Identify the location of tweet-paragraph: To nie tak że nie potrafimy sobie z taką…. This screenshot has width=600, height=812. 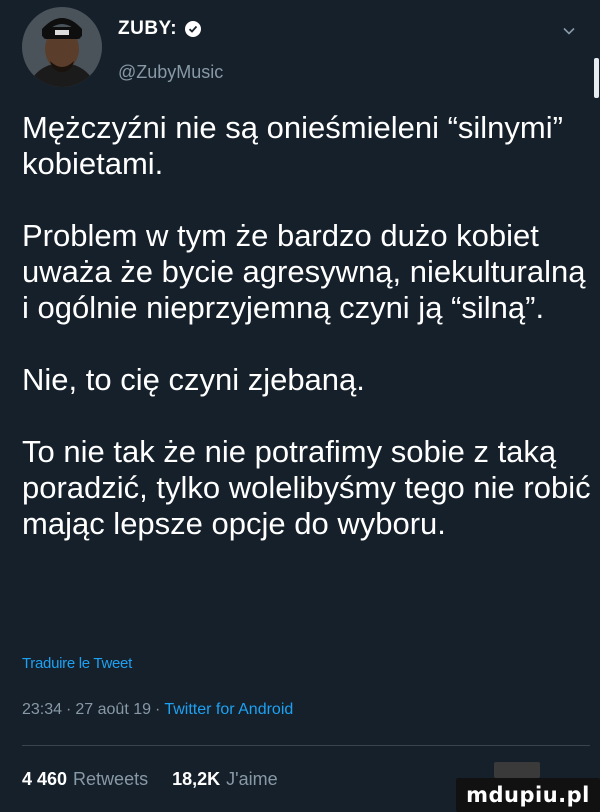
(306, 487).